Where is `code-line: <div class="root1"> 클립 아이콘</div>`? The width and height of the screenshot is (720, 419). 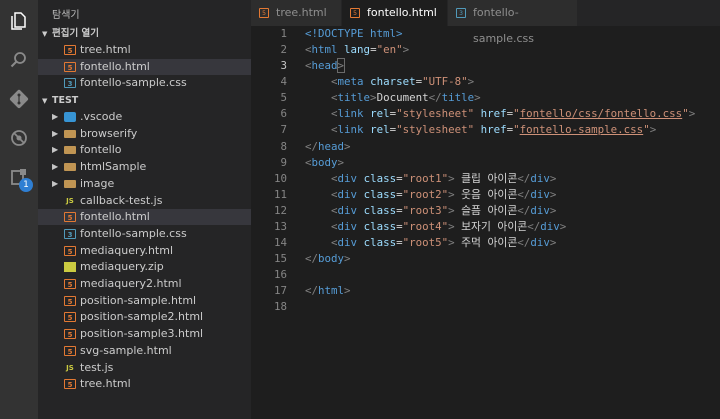 code-line: <div class="root1"> 클립 아이콘</div> is located at coordinates (430, 179).